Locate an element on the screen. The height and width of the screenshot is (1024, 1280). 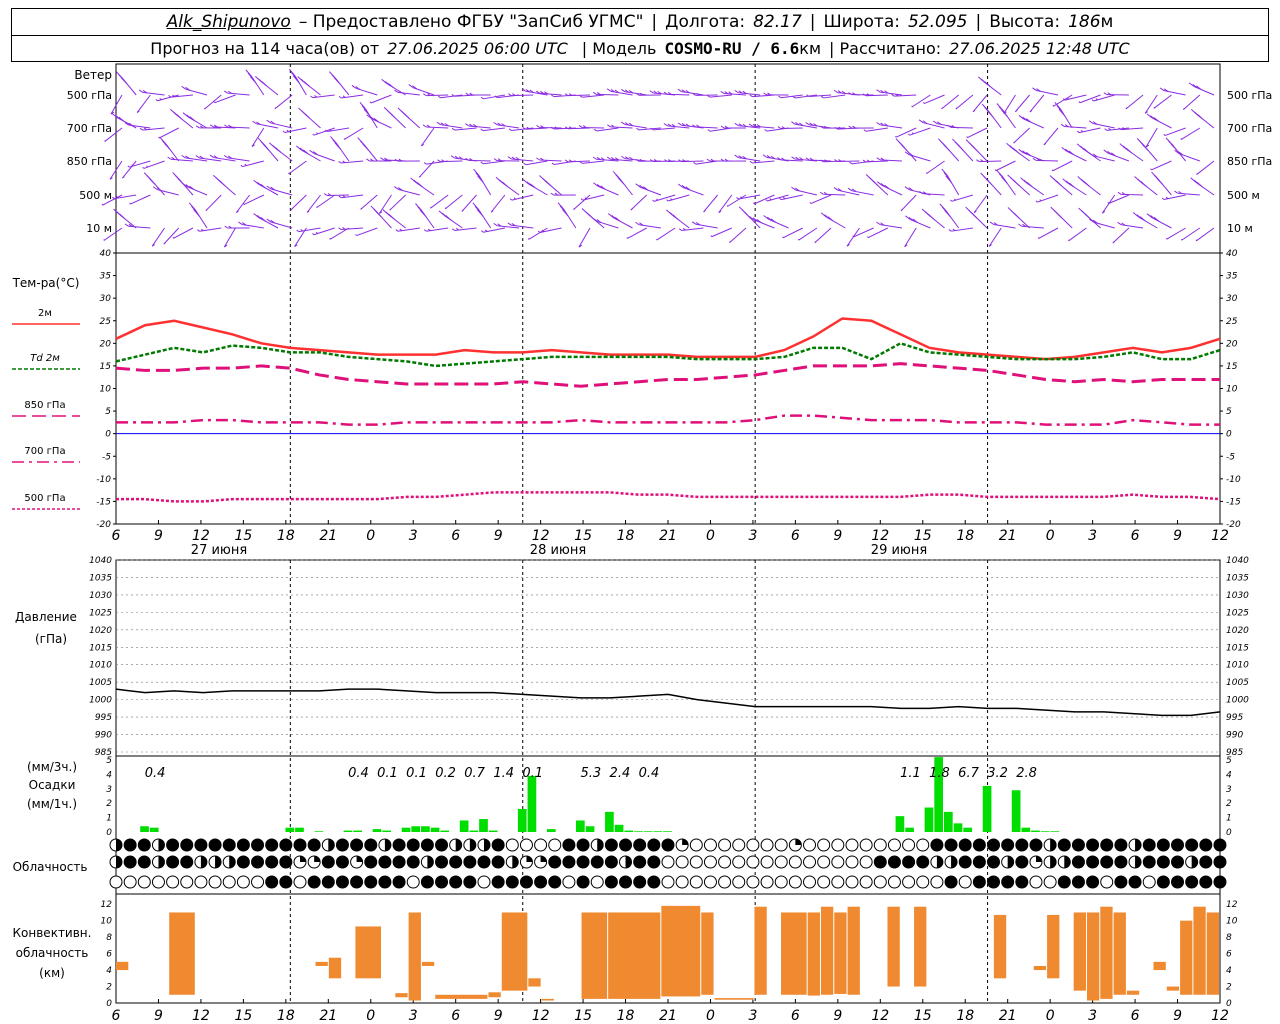
precip-unit-3h: (мм/3ч.) is located at coordinates (52, 767).